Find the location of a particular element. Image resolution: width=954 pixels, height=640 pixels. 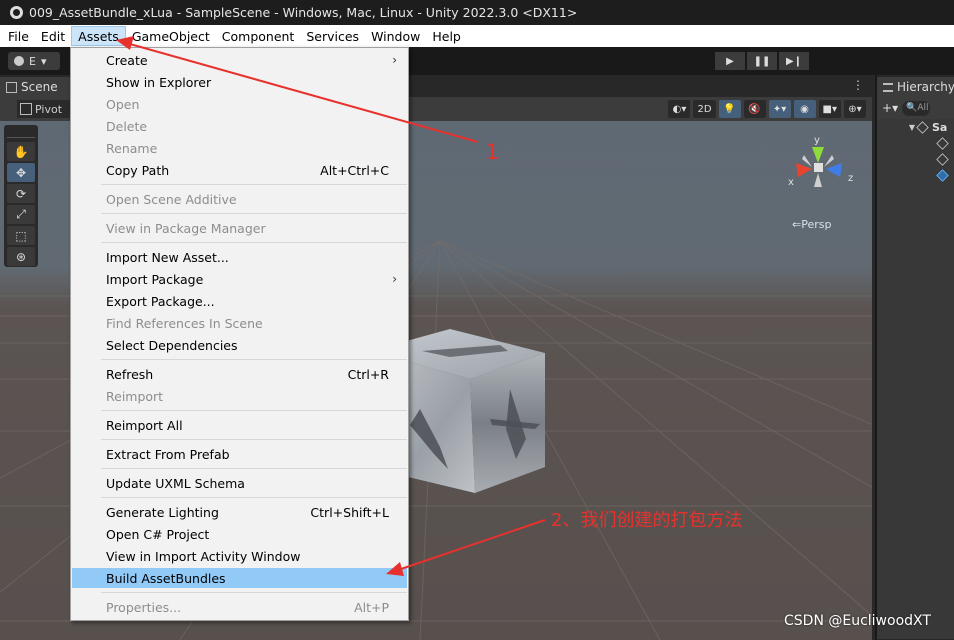

annotation-label-1: 1 is located at coordinates (493, 152).